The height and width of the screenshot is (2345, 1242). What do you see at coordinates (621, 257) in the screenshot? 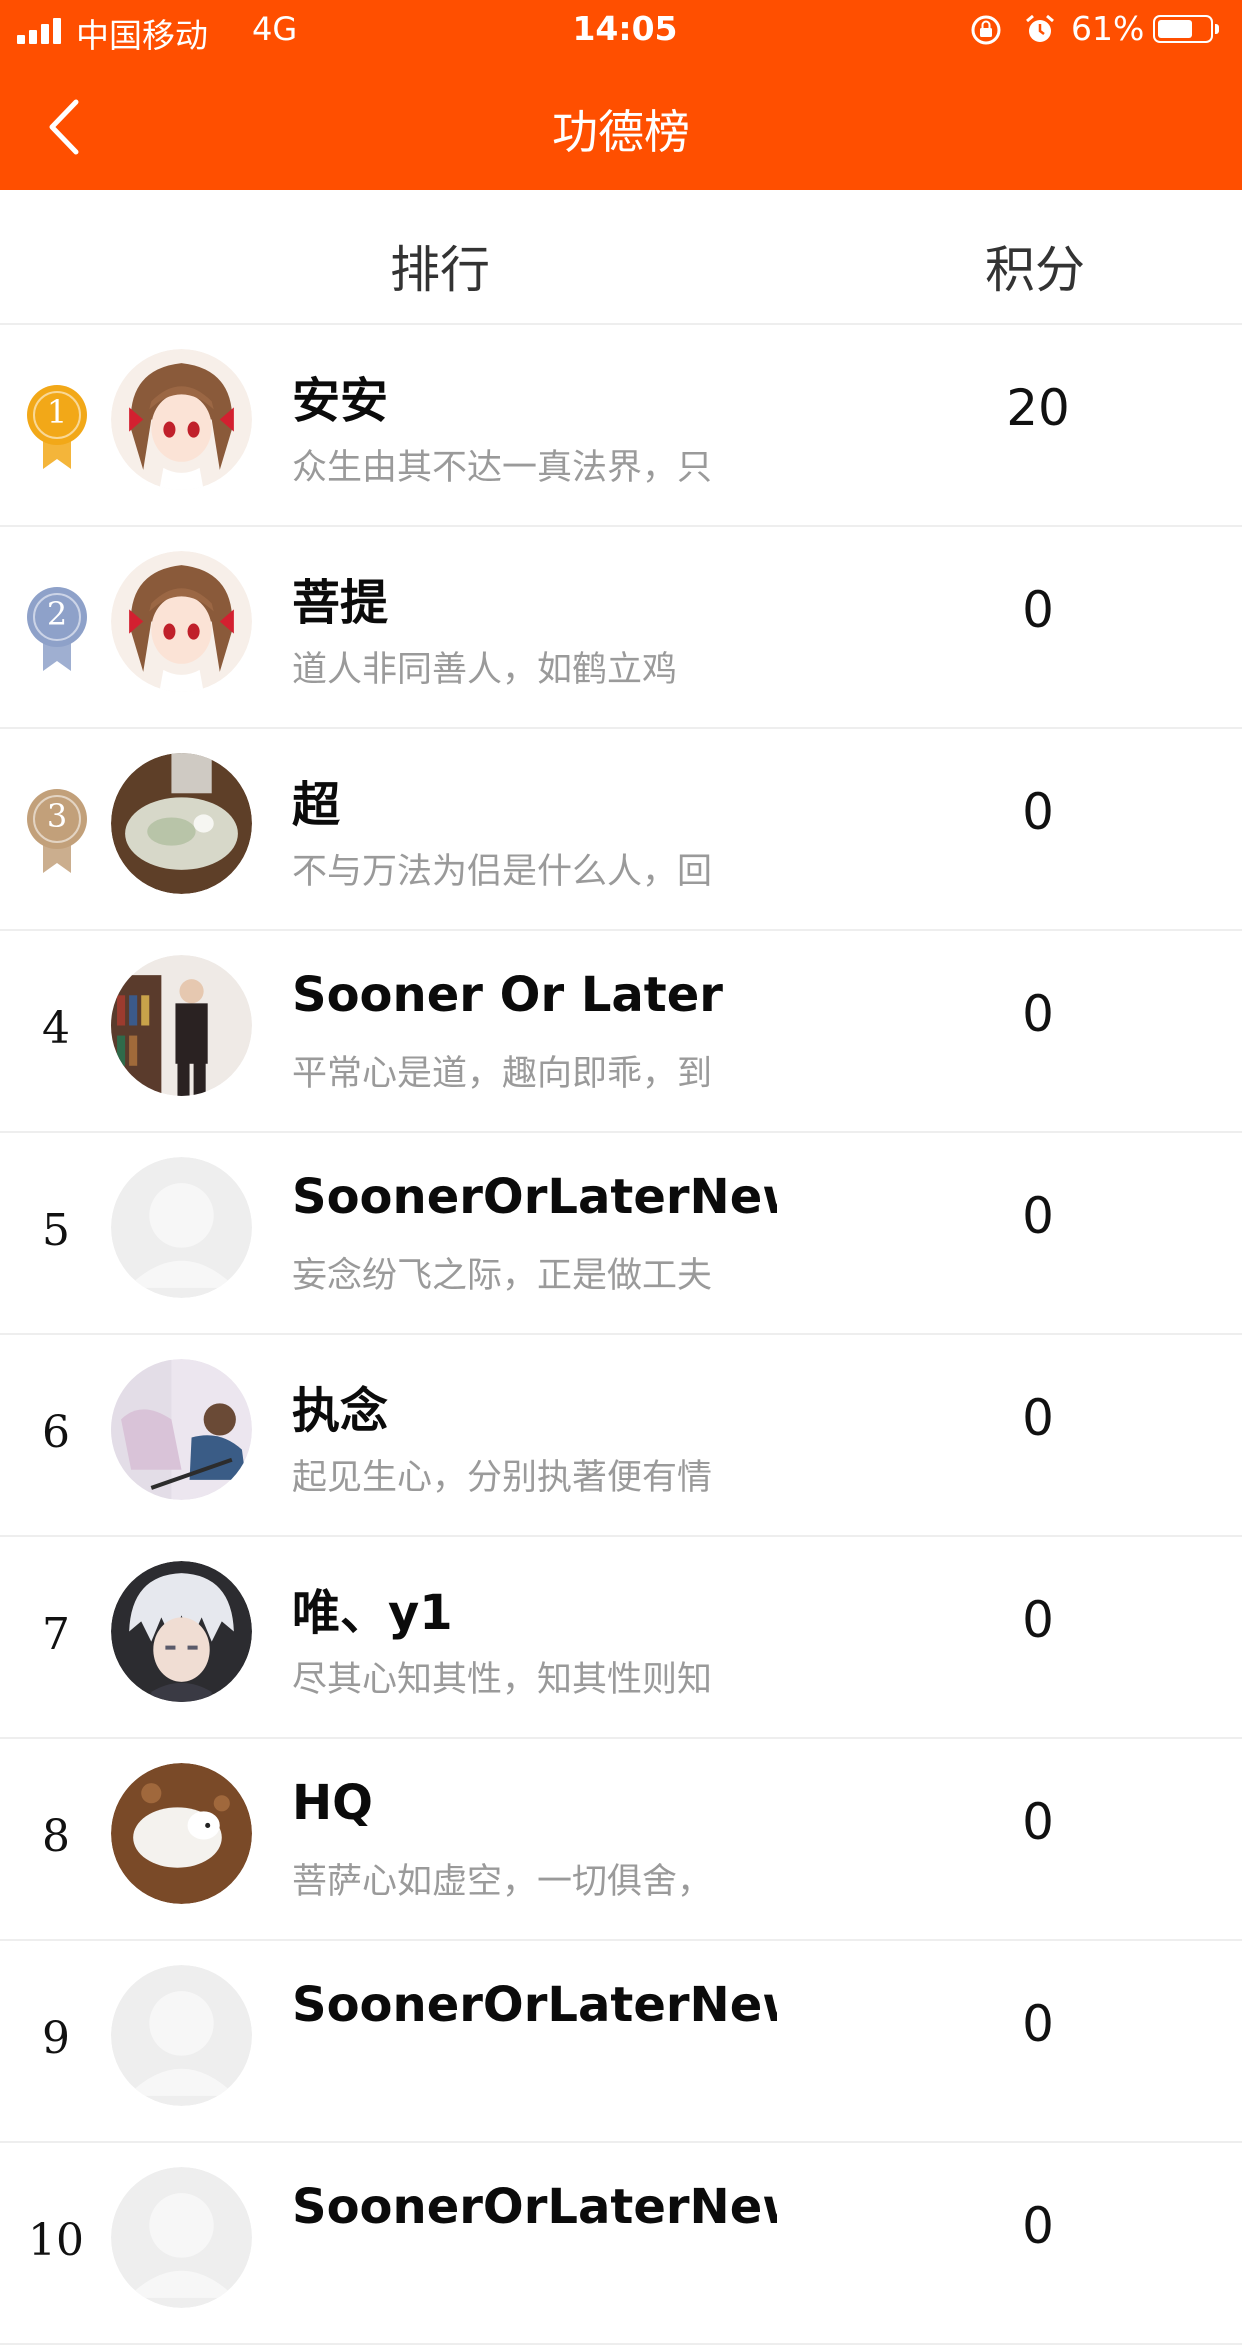
I see `list-header: 排行 积分` at bounding box center [621, 257].